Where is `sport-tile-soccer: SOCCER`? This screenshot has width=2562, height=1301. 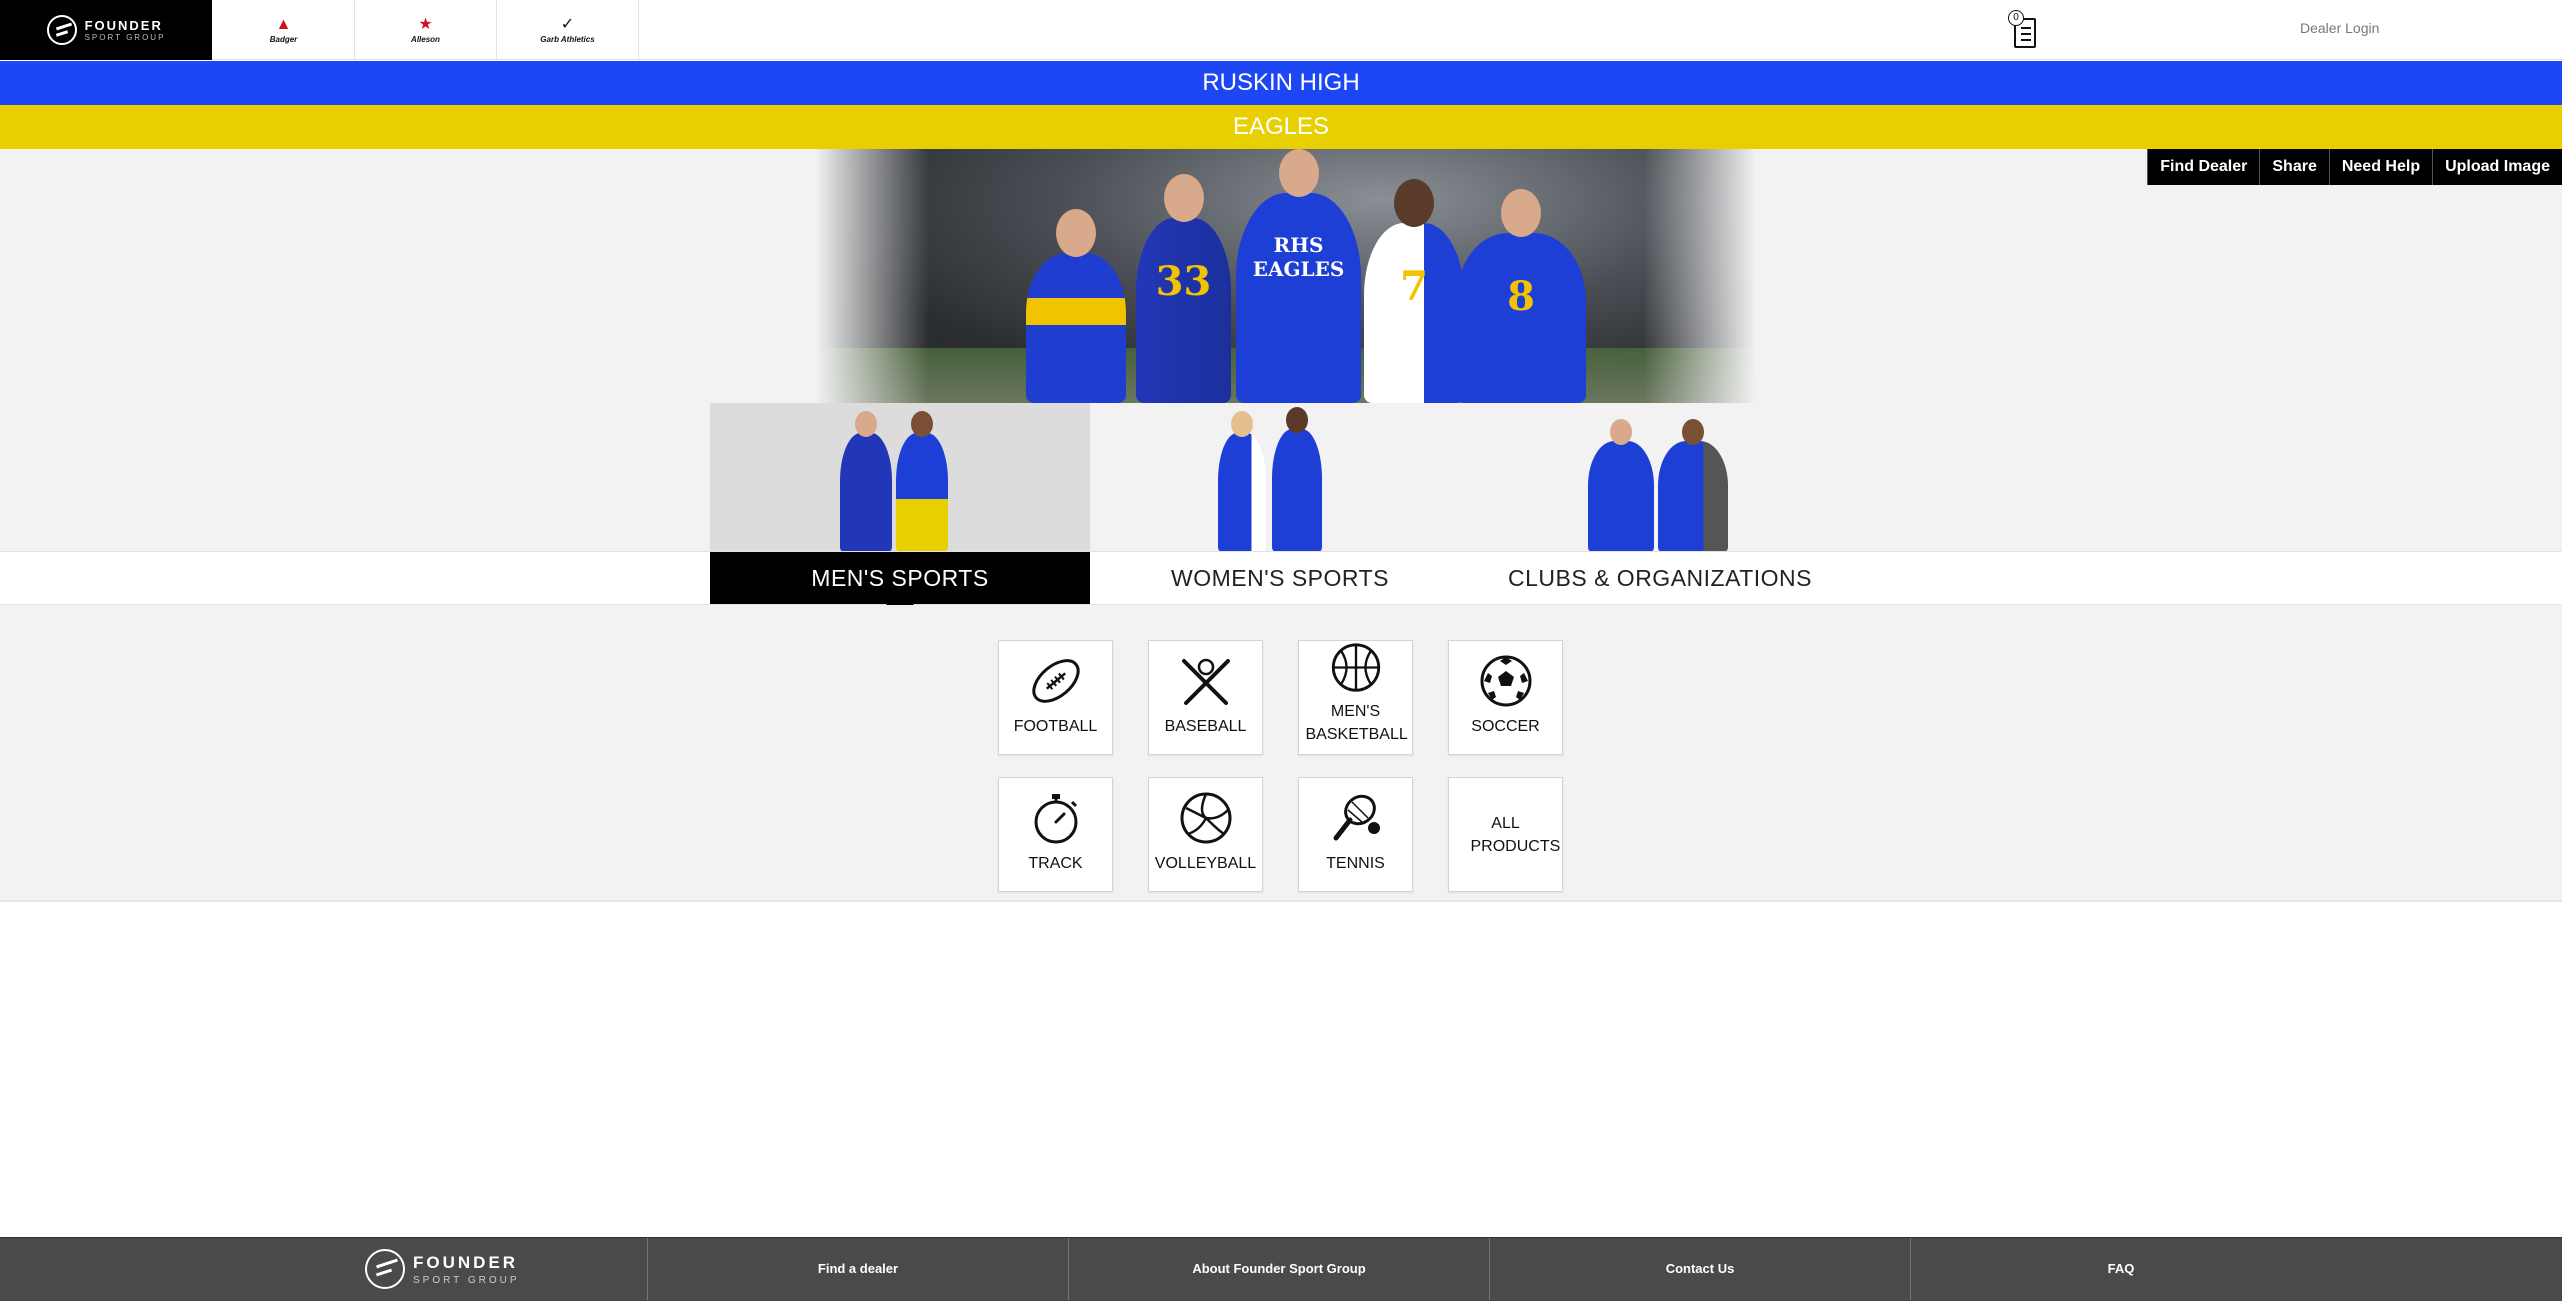
sport-tile-soccer: SOCCER is located at coordinates (1505, 697).